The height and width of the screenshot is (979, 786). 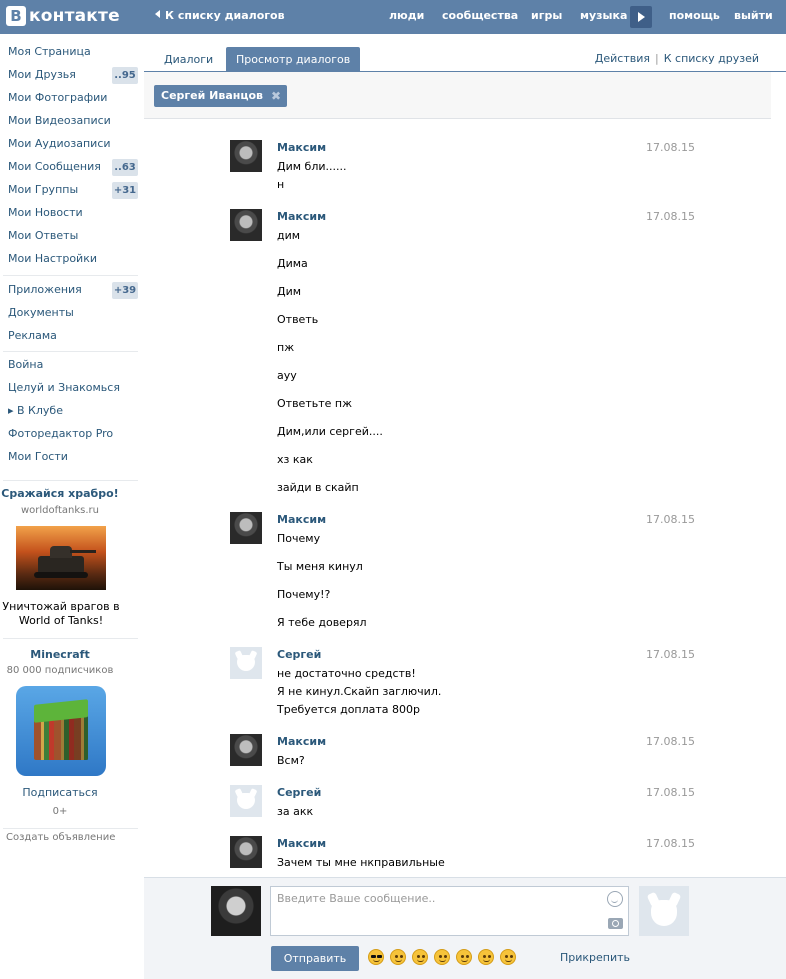 I want to click on emoji-laugh-icon, so click(x=398, y=957).